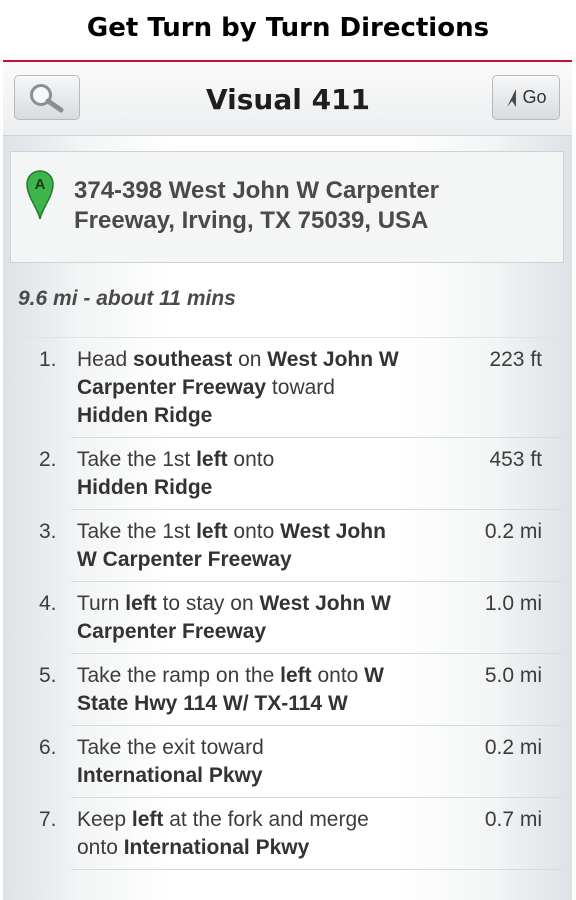 This screenshot has width=576, height=900. I want to click on step-text-part: toward, so click(300, 387).